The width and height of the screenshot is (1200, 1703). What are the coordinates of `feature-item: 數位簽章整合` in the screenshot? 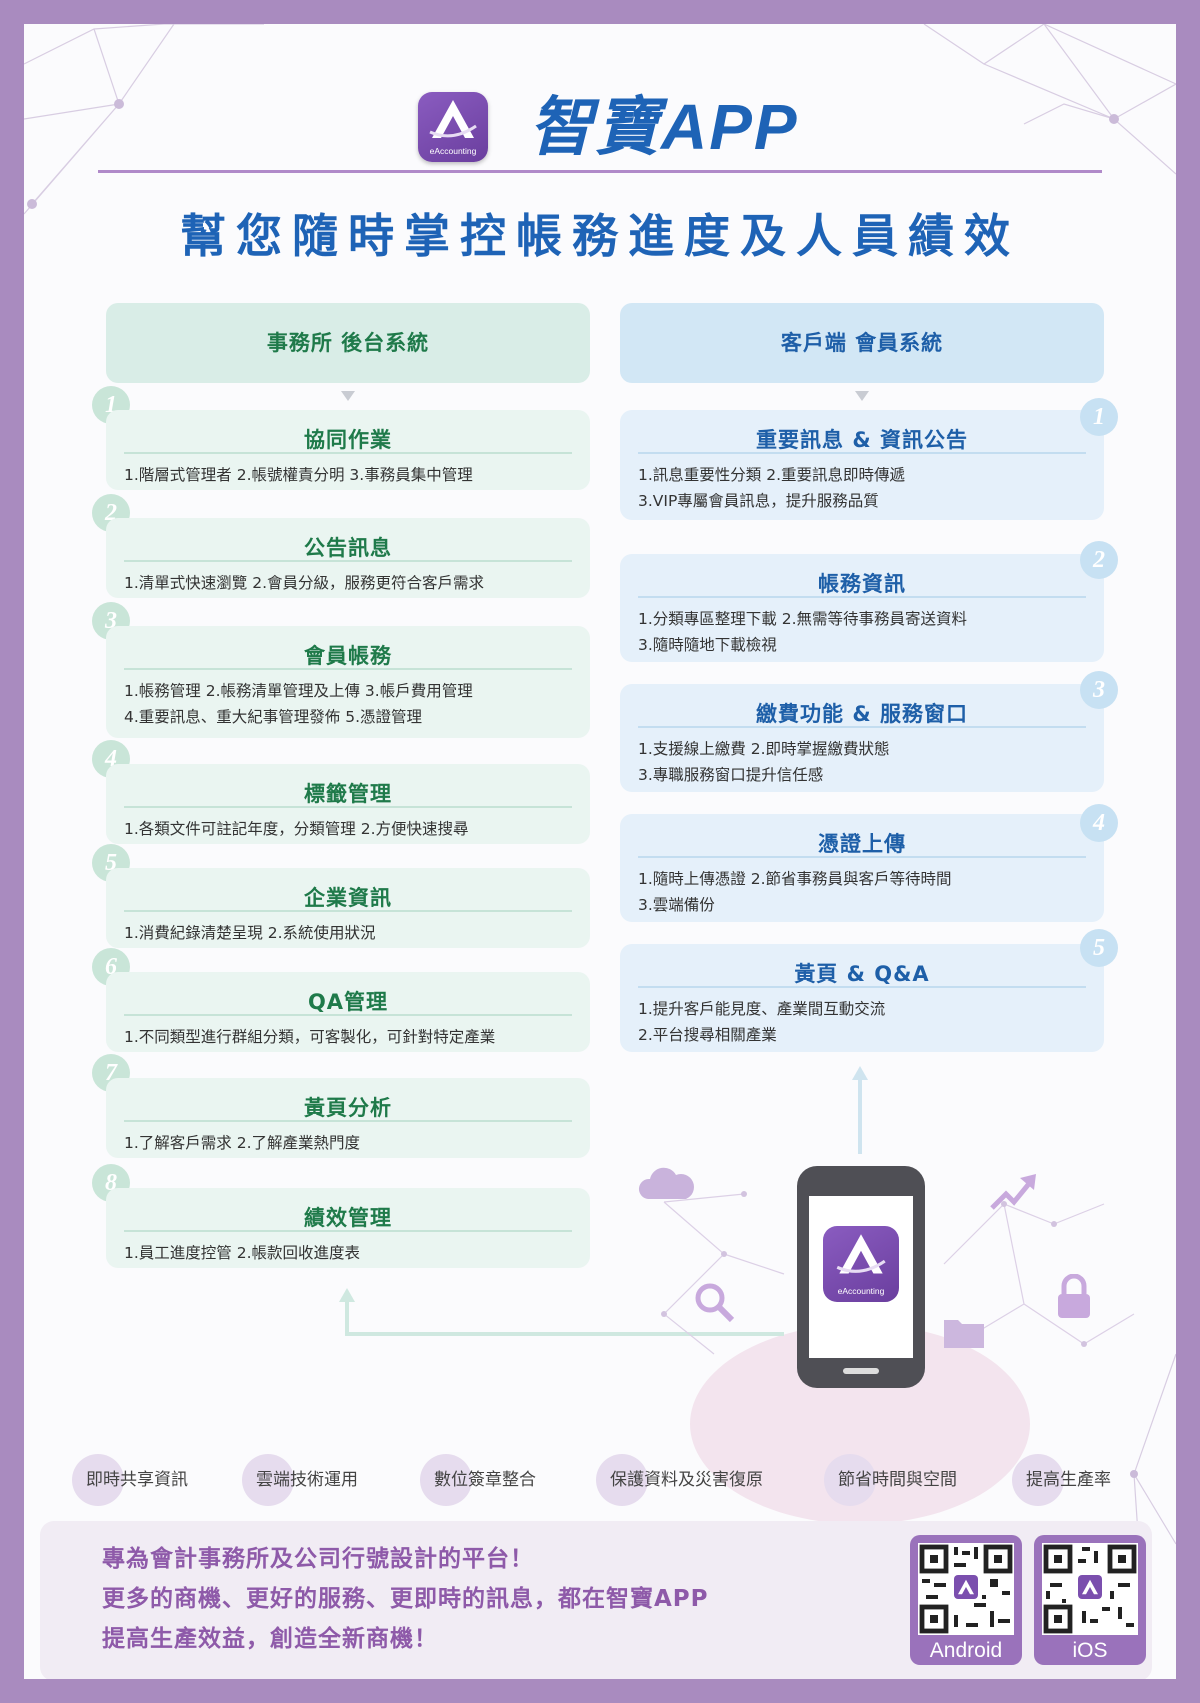 It's located at (478, 1480).